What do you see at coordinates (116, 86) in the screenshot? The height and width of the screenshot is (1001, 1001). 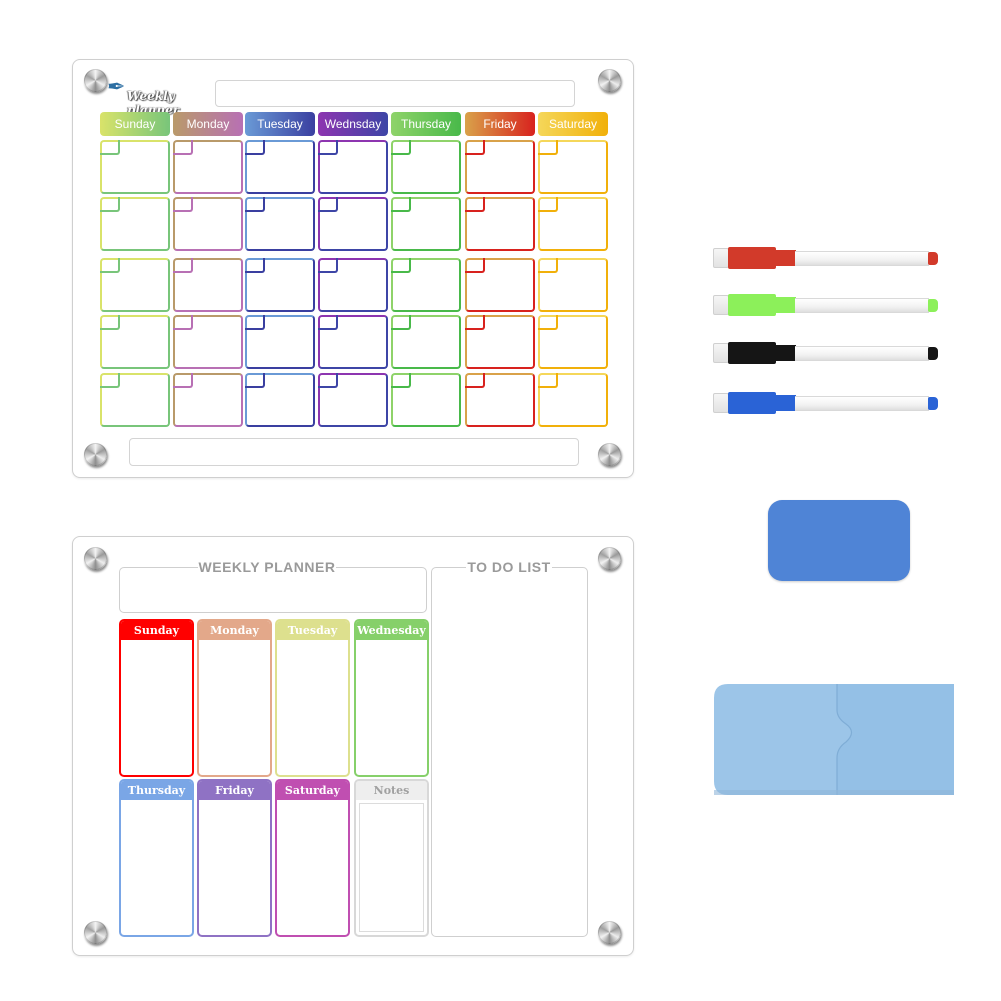 I see `hummingbird-icon: ✒` at bounding box center [116, 86].